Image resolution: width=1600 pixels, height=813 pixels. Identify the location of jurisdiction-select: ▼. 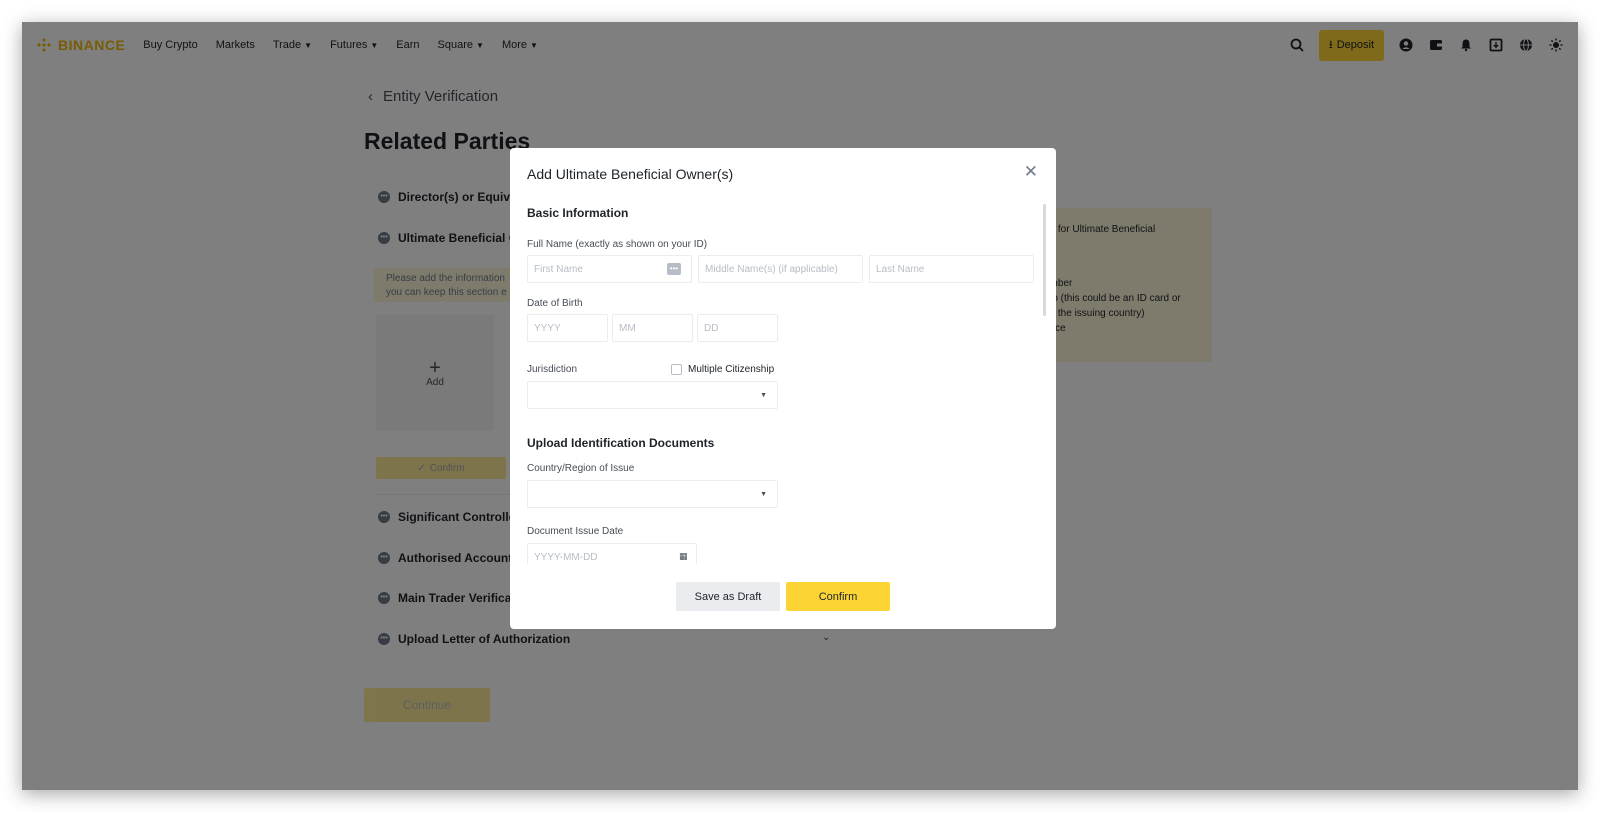
(652, 395).